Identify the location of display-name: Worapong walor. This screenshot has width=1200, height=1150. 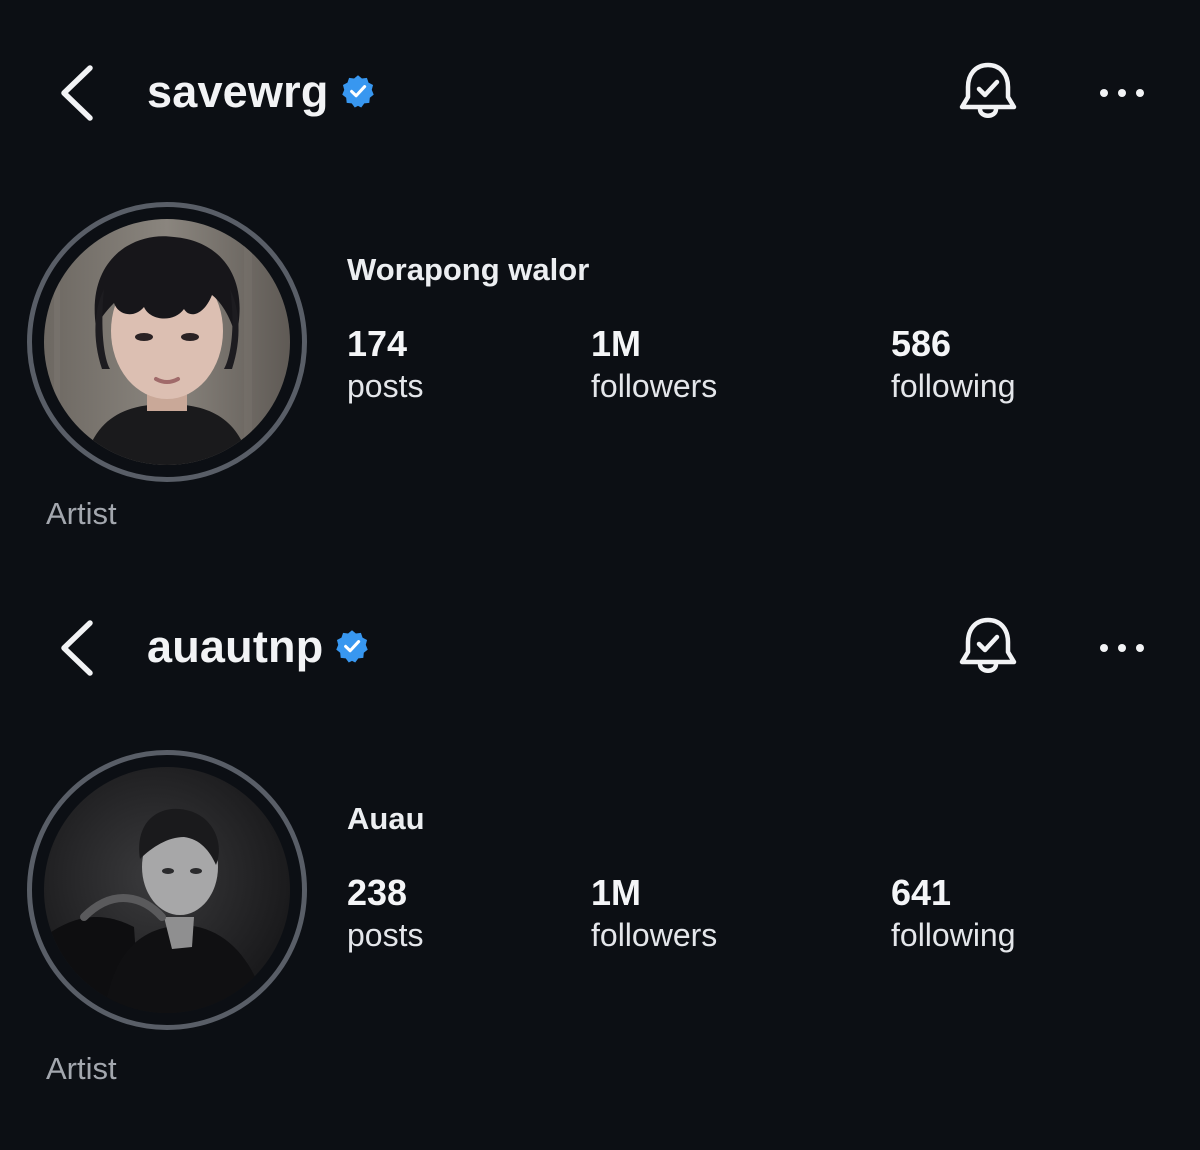
(468, 269).